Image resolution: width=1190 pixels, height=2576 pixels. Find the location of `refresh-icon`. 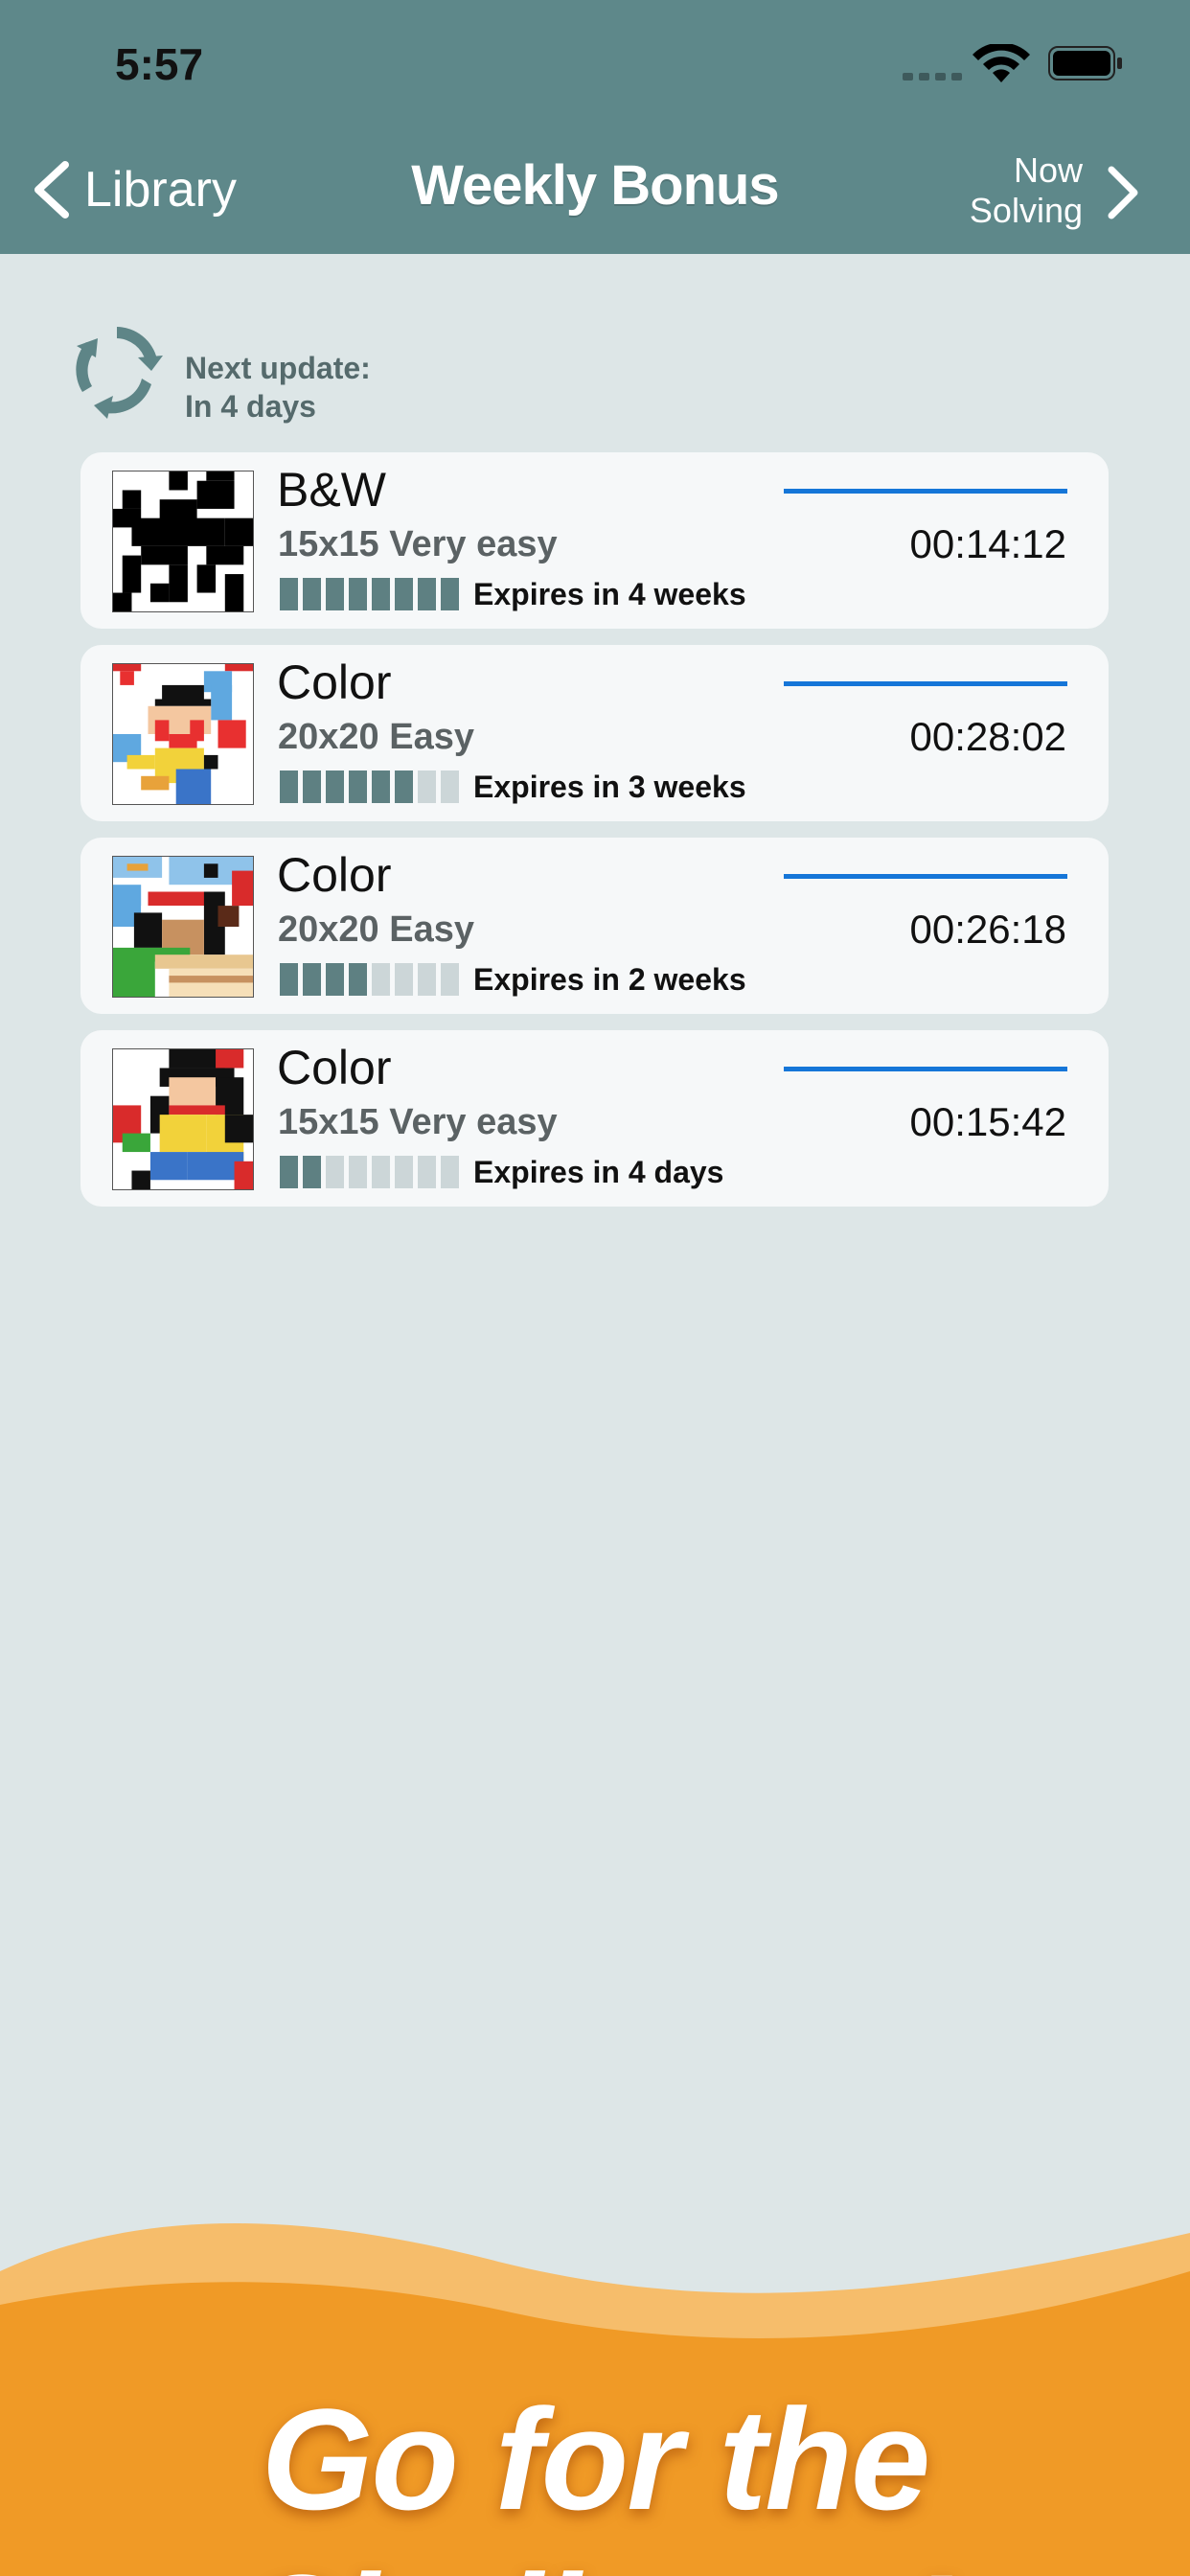

refresh-icon is located at coordinates (120, 373).